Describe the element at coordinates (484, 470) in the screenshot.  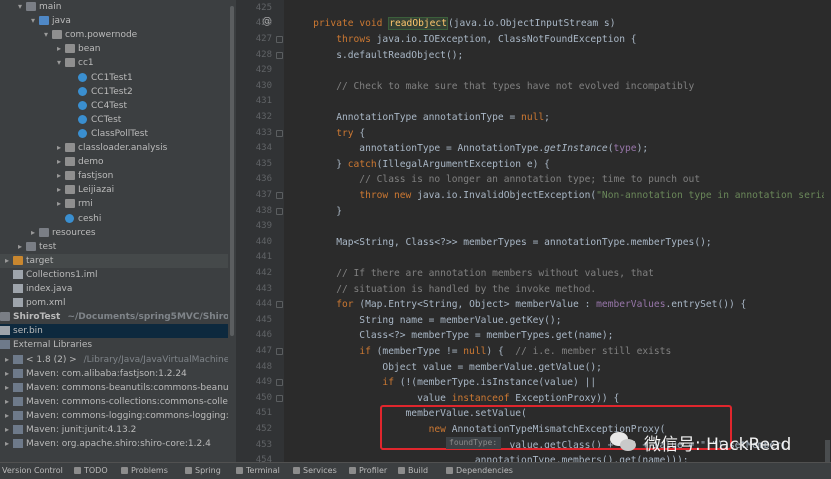
I see `tool-window-label: Dependencies` at that location.